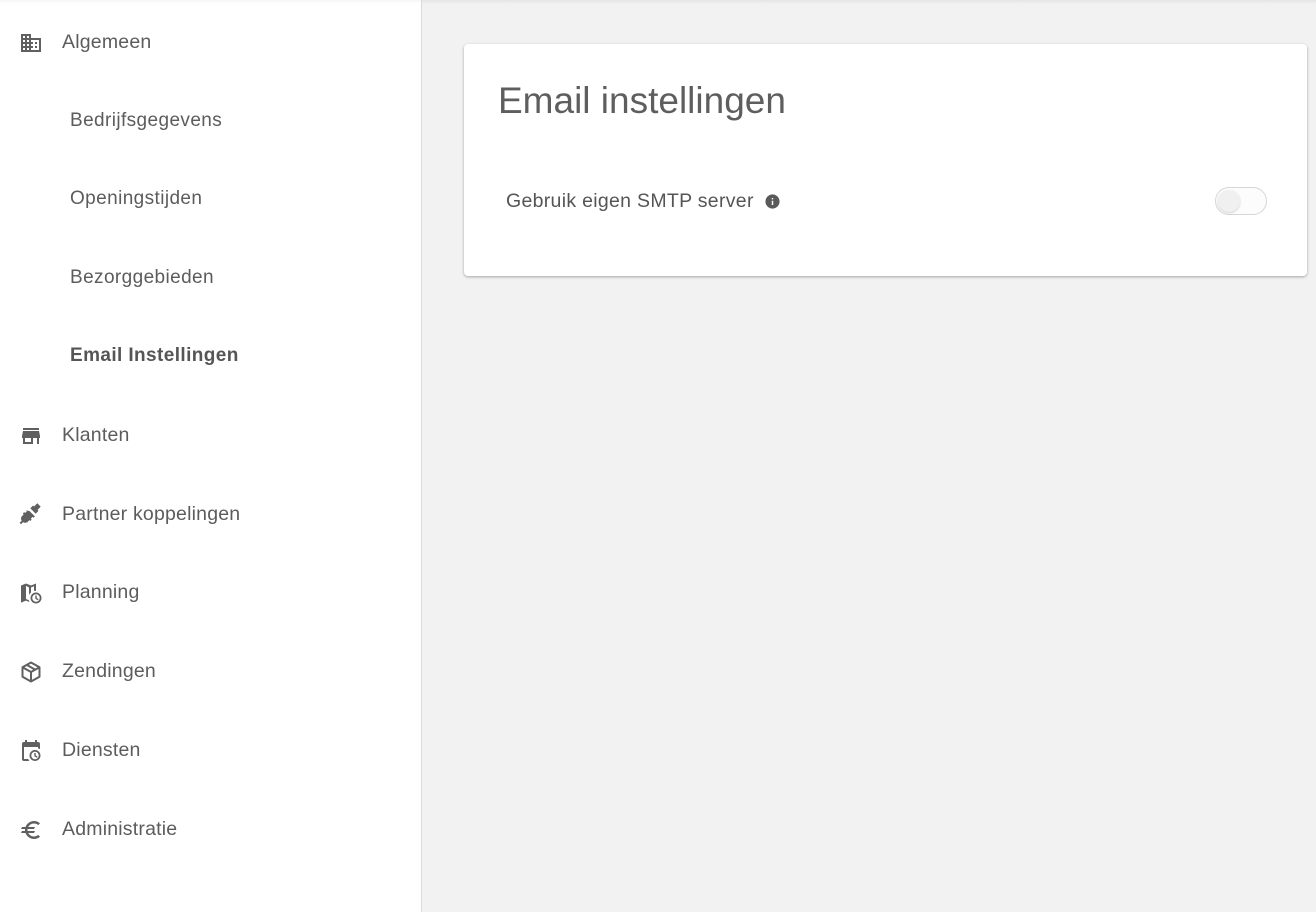  What do you see at coordinates (31, 672) in the screenshot?
I see `package-icon` at bounding box center [31, 672].